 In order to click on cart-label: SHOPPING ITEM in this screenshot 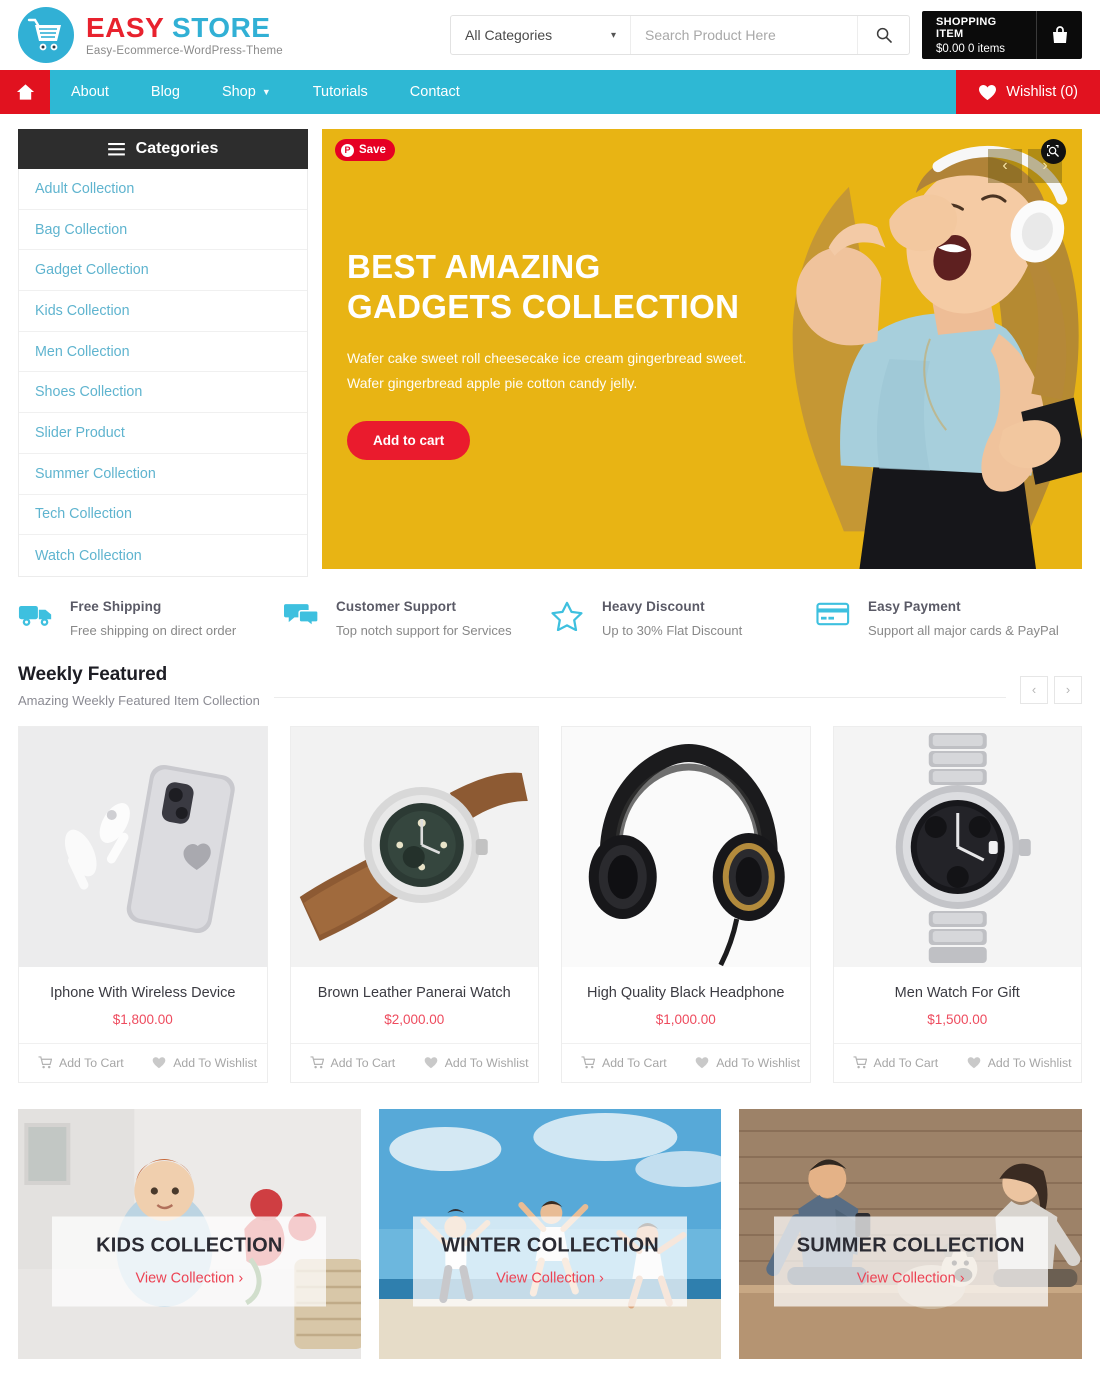, I will do `click(966, 27)`.